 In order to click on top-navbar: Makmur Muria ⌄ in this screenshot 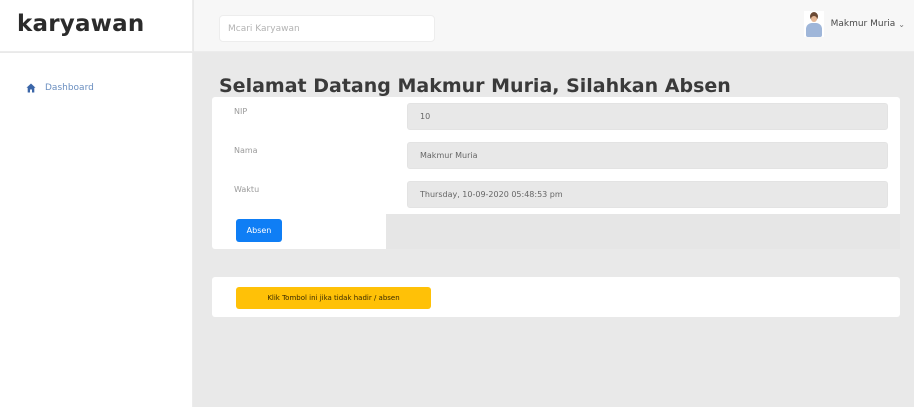, I will do `click(554, 26)`.